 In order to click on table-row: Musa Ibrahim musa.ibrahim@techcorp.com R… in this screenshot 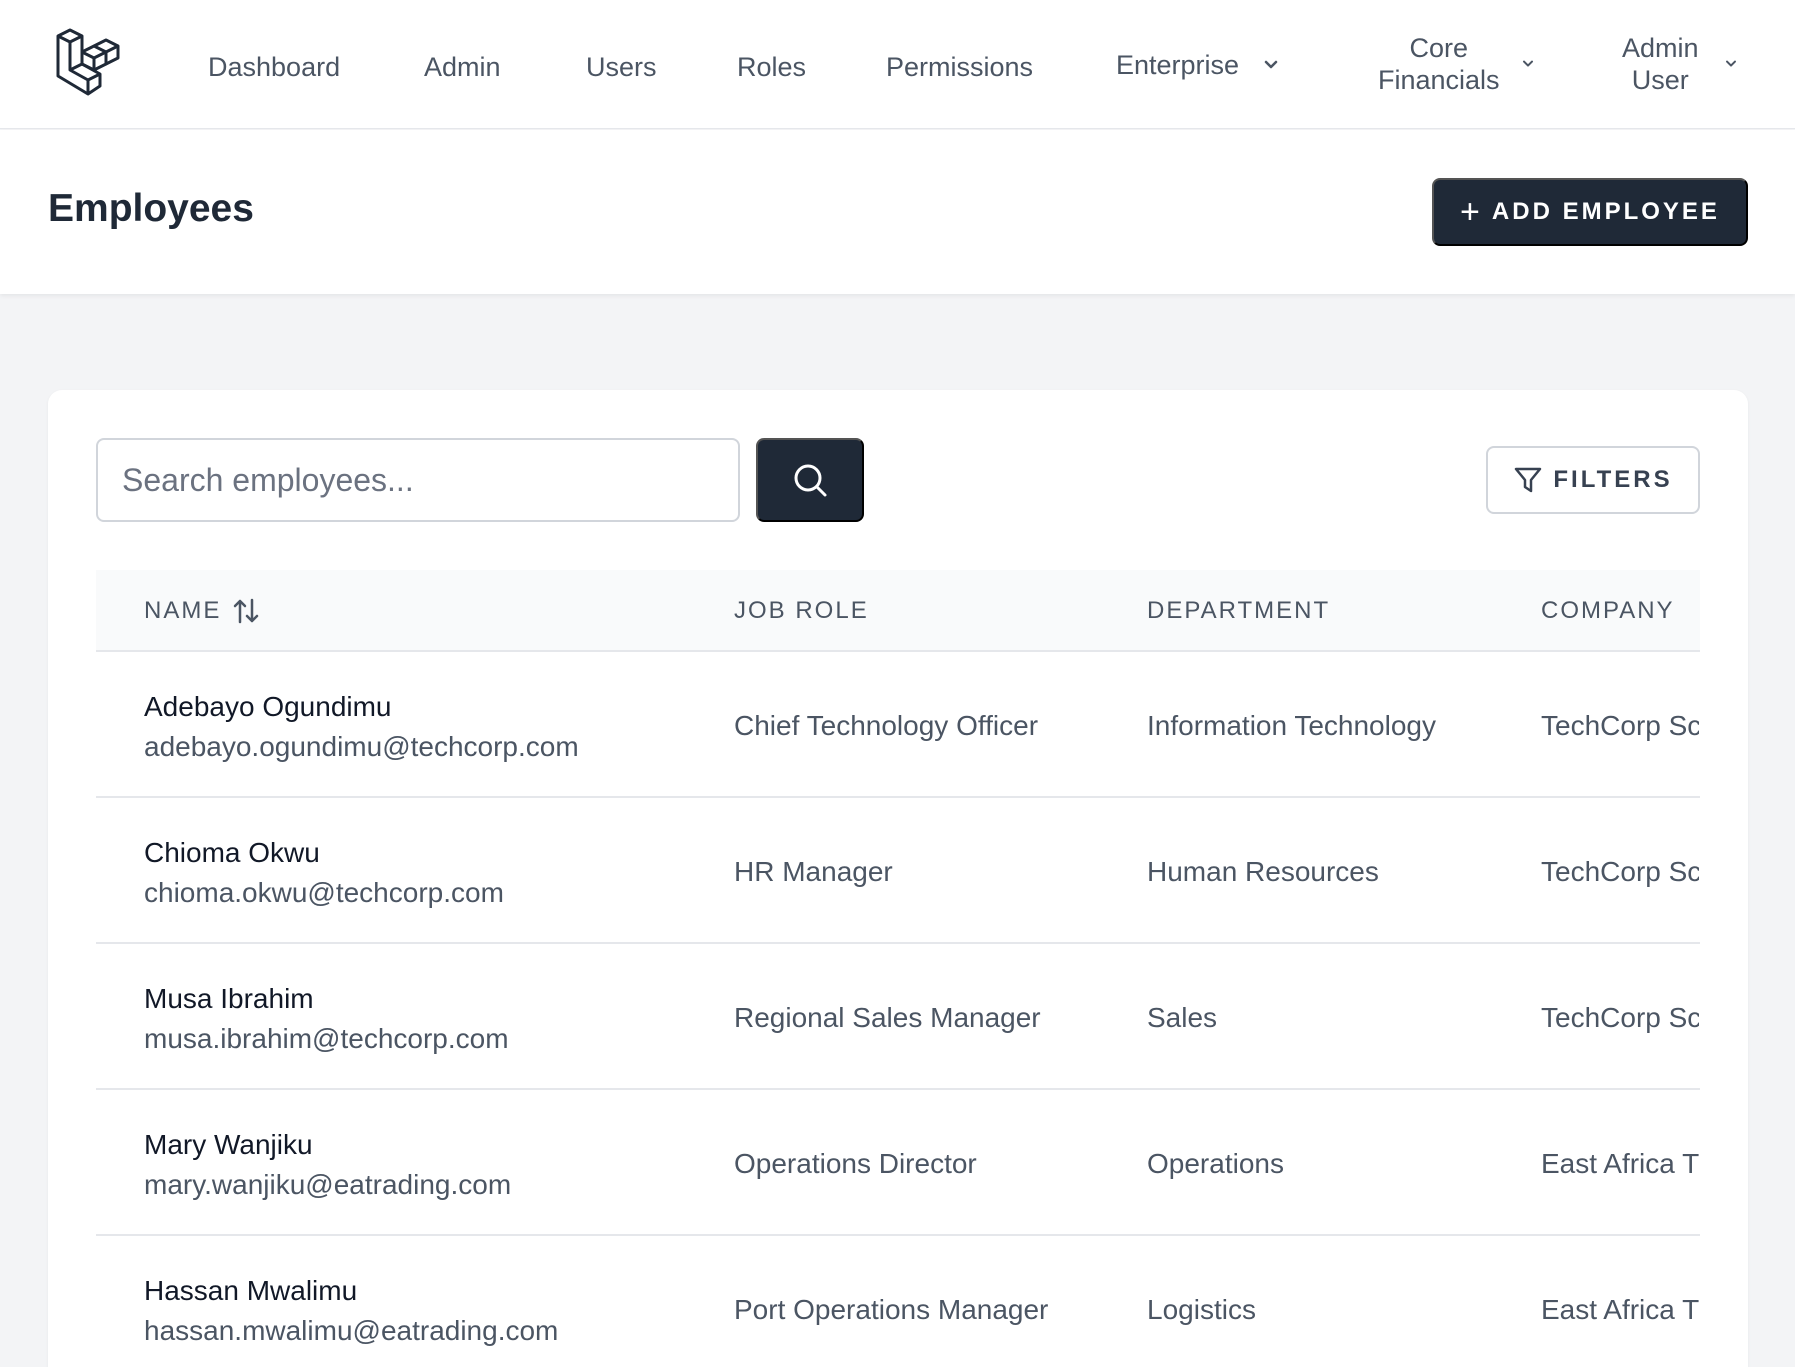, I will do `click(898, 1017)`.